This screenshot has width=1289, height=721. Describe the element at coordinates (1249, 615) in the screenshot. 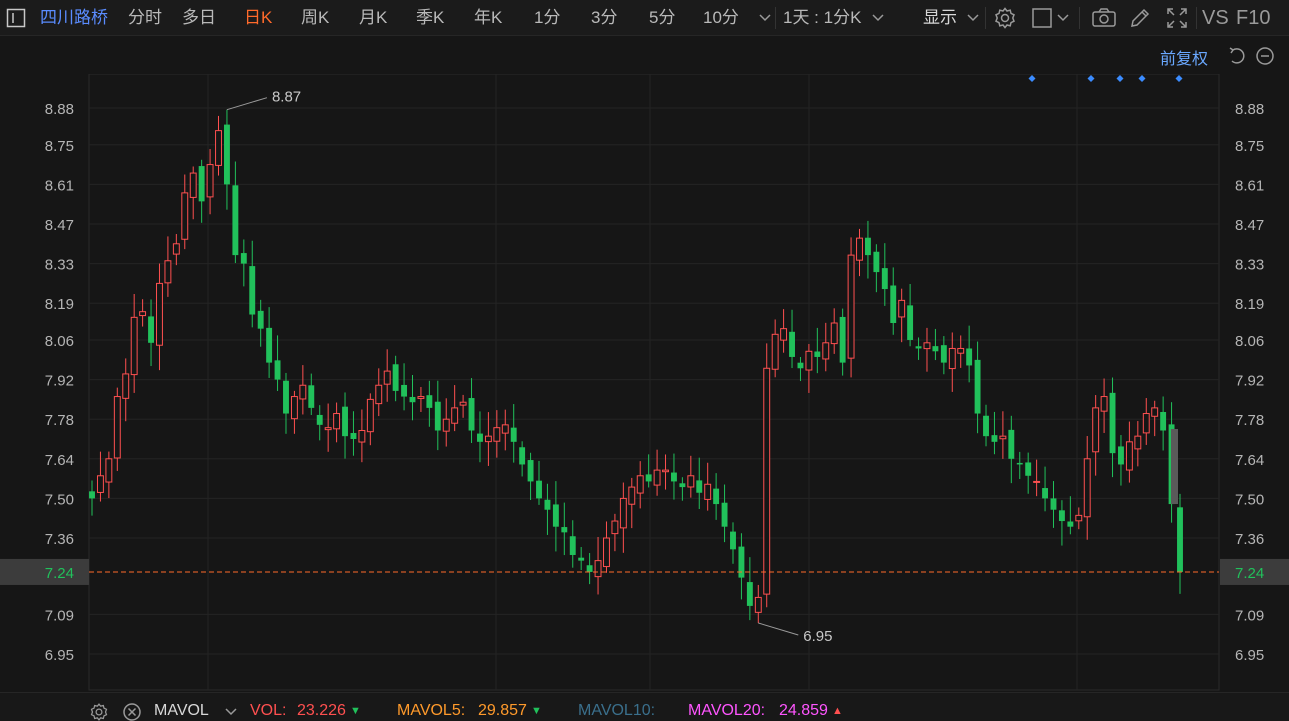

I see `price-tick-label-right: 7.09` at that location.